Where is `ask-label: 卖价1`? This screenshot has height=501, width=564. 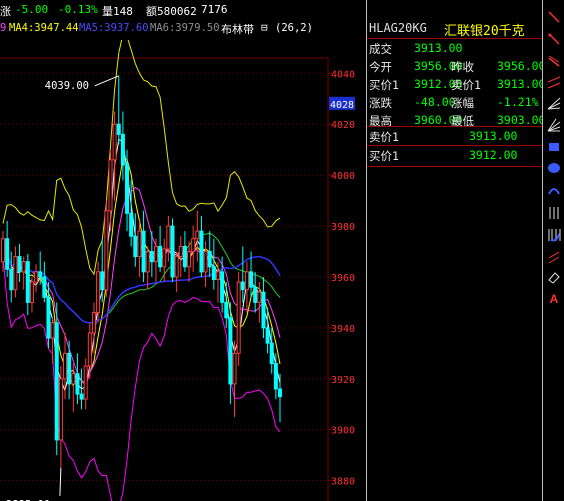 ask-label: 卖价1 is located at coordinates (384, 137).